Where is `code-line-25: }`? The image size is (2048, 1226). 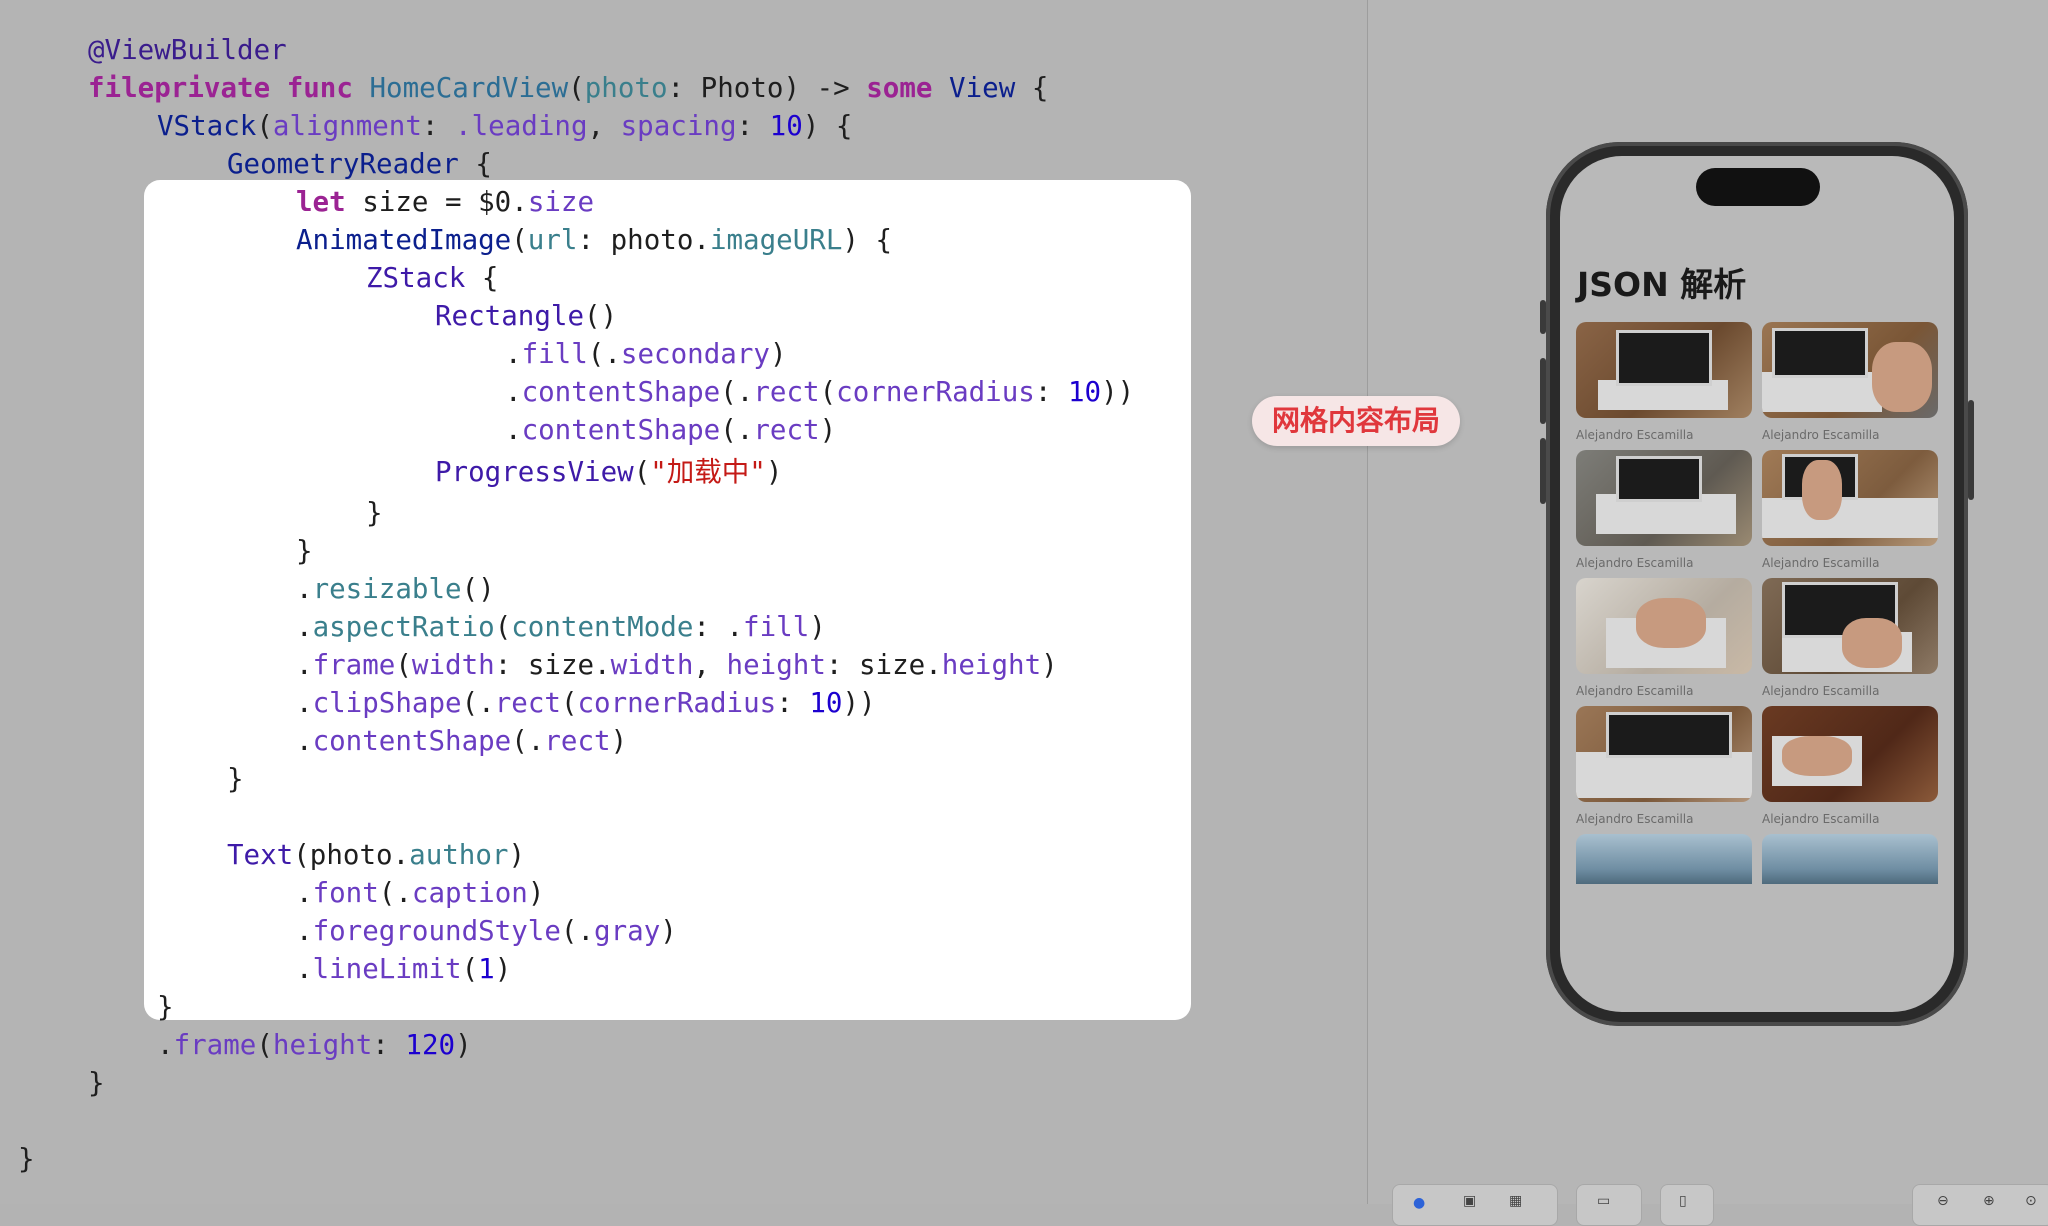 code-line-25: } is located at coordinates (165, 1007).